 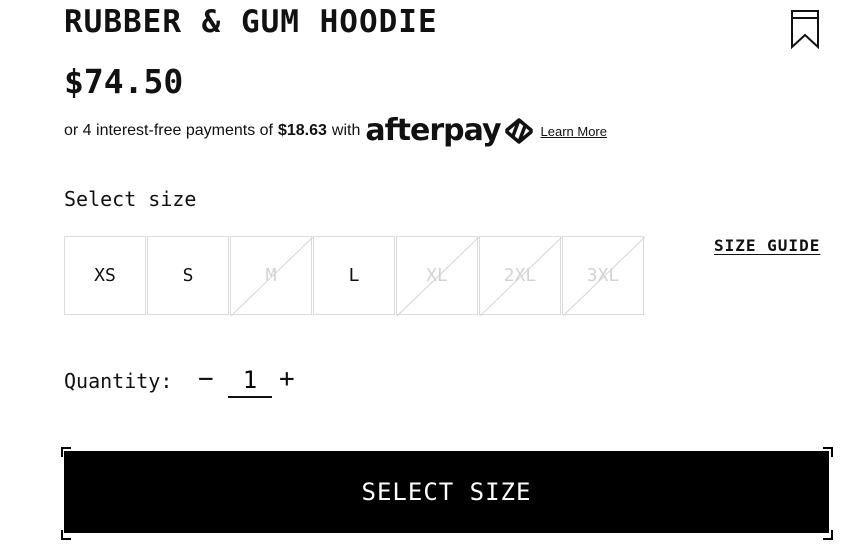 I want to click on size-option-s: S, so click(x=188, y=275).